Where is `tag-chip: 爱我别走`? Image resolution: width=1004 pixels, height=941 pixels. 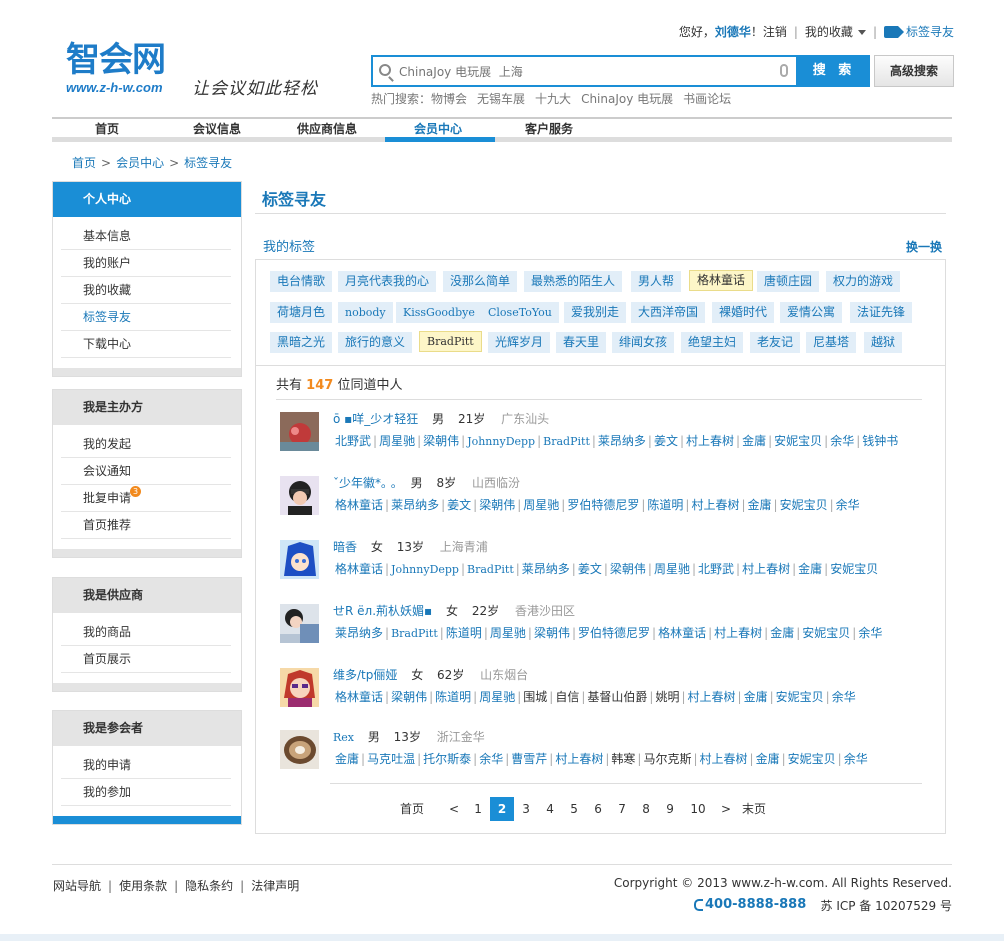
tag-chip: 爱我别走 is located at coordinates (595, 312).